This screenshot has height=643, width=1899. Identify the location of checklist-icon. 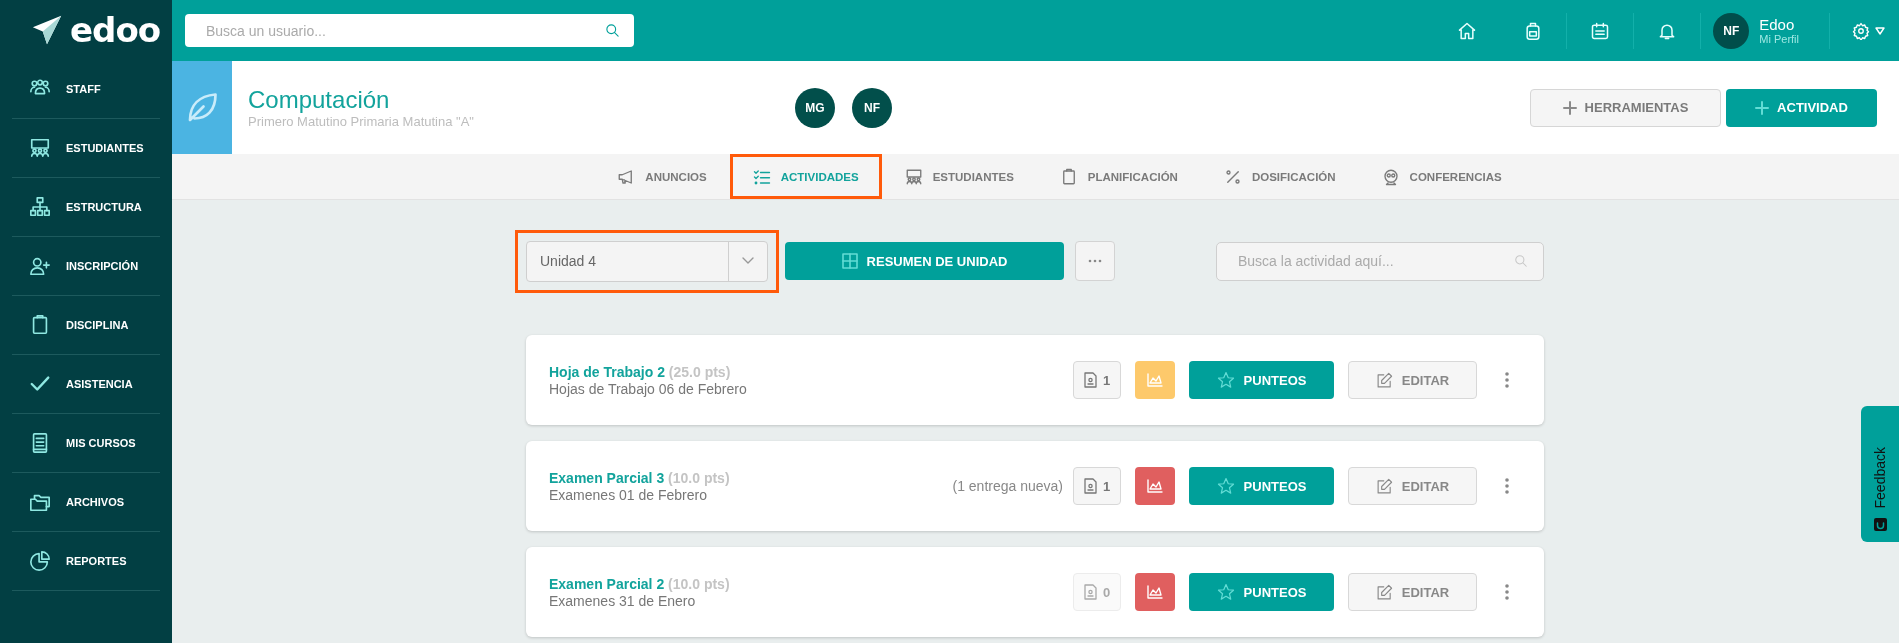
(761, 176).